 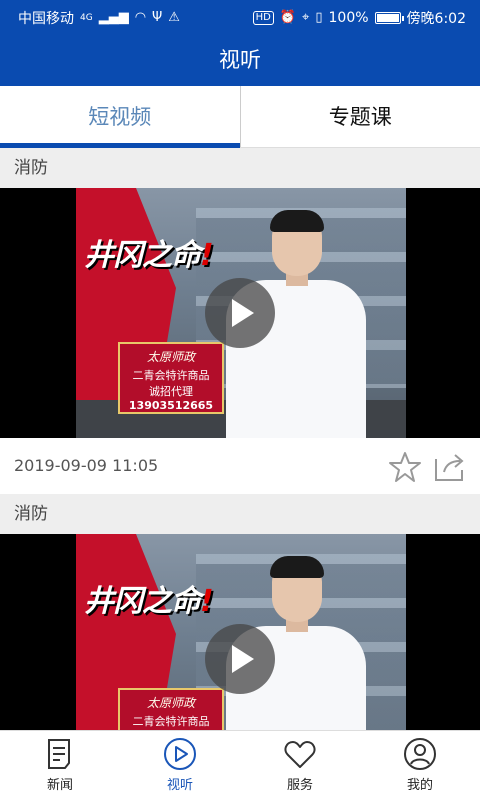 I want to click on usb-icon: Ψ, so click(x=157, y=17).